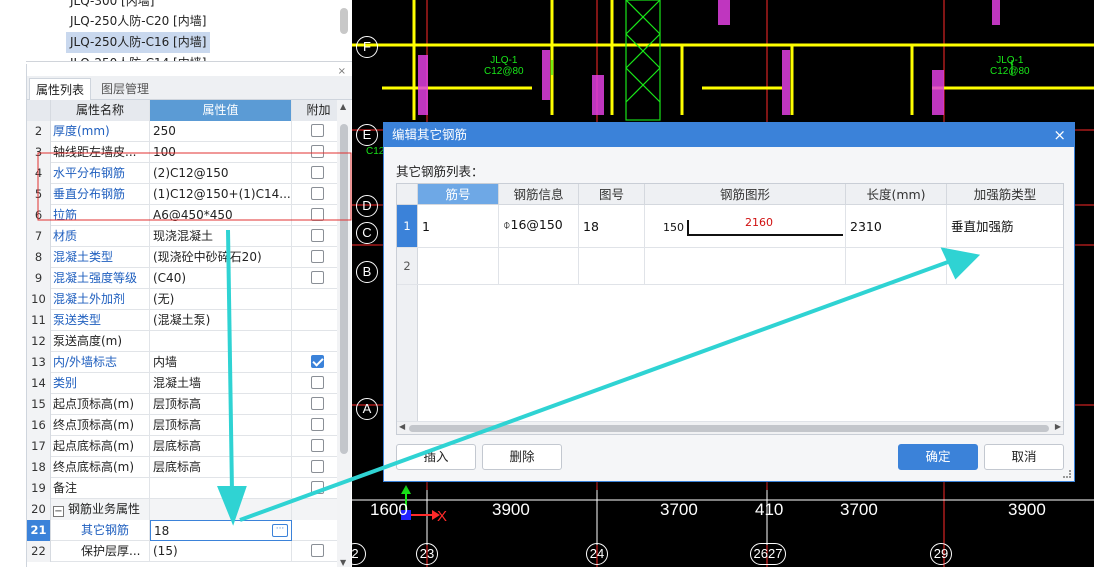  I want to click on property-value: 100, so click(221, 152).